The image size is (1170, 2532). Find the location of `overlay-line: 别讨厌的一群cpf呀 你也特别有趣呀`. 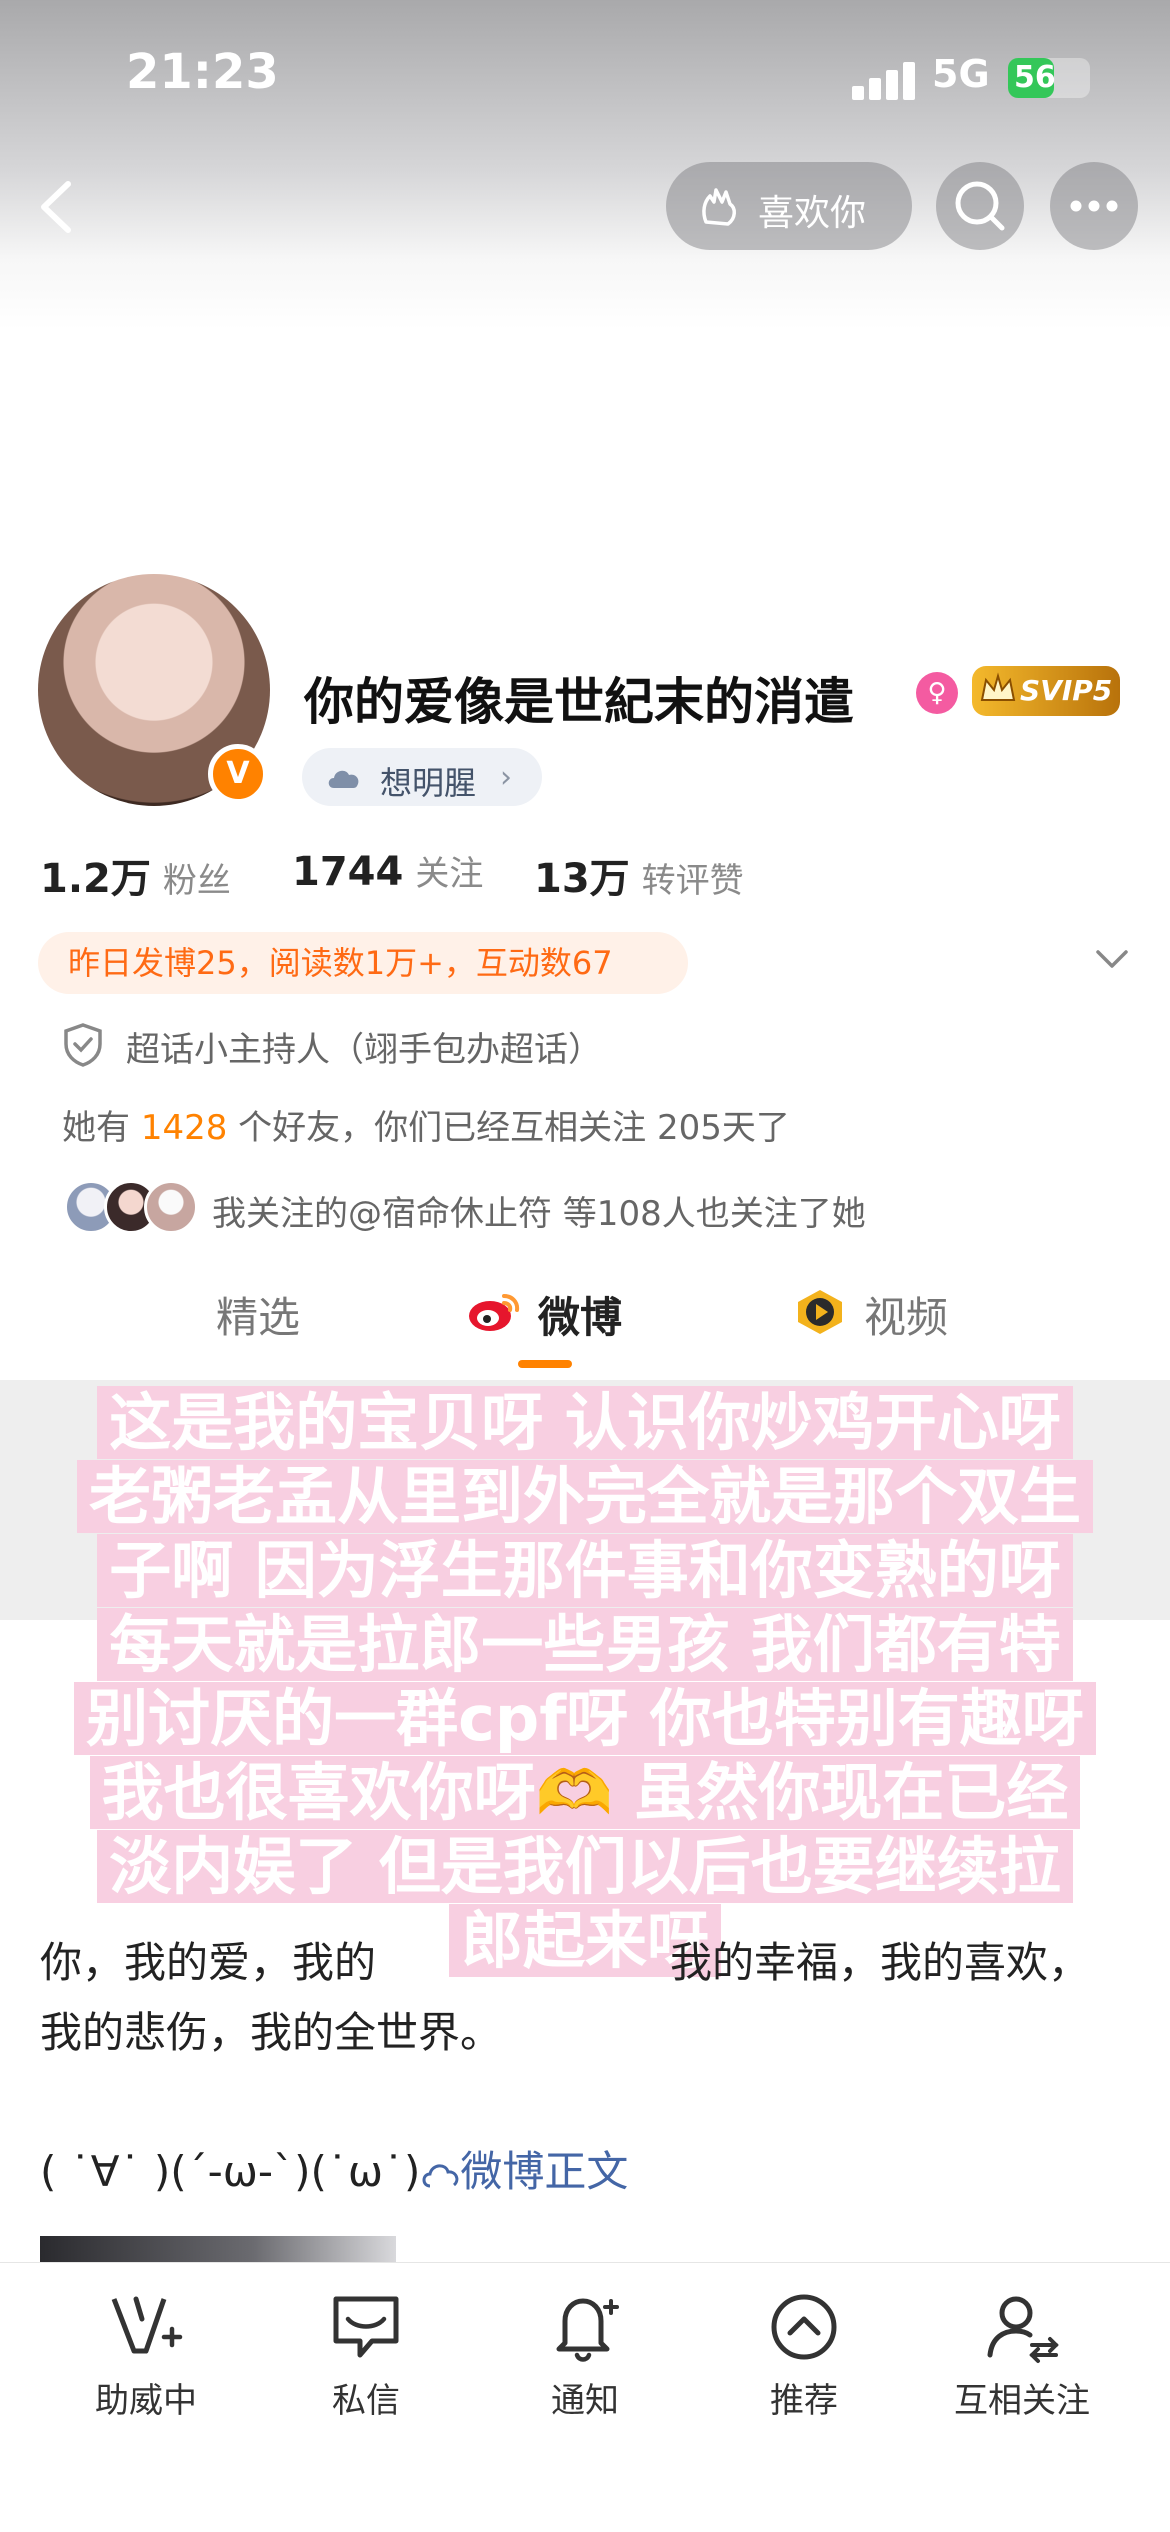

overlay-line: 别讨厌的一群cpf呀 你也特别有趣呀 is located at coordinates (585, 1718).